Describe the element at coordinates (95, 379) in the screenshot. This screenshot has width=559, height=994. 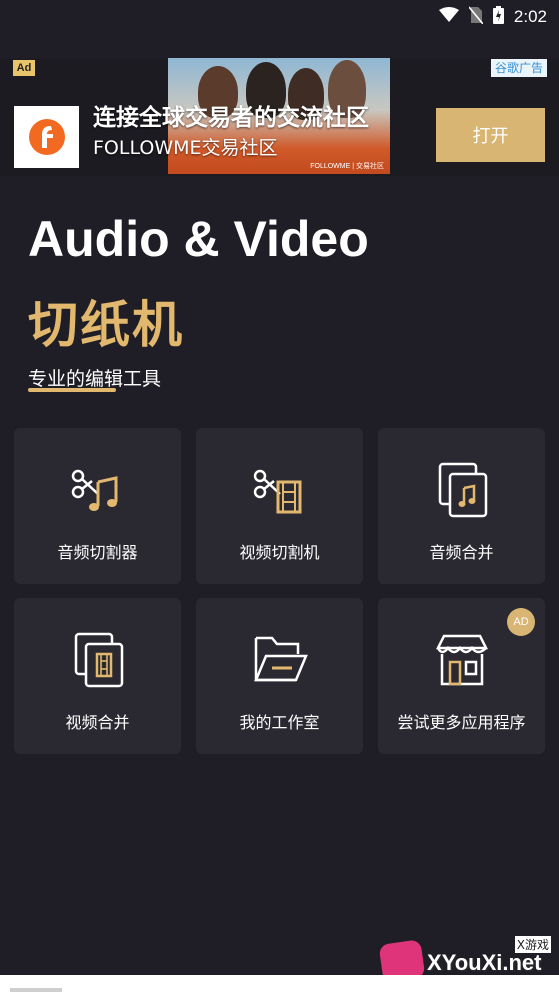
I see `app-tagline: 专业的编辑工具` at that location.